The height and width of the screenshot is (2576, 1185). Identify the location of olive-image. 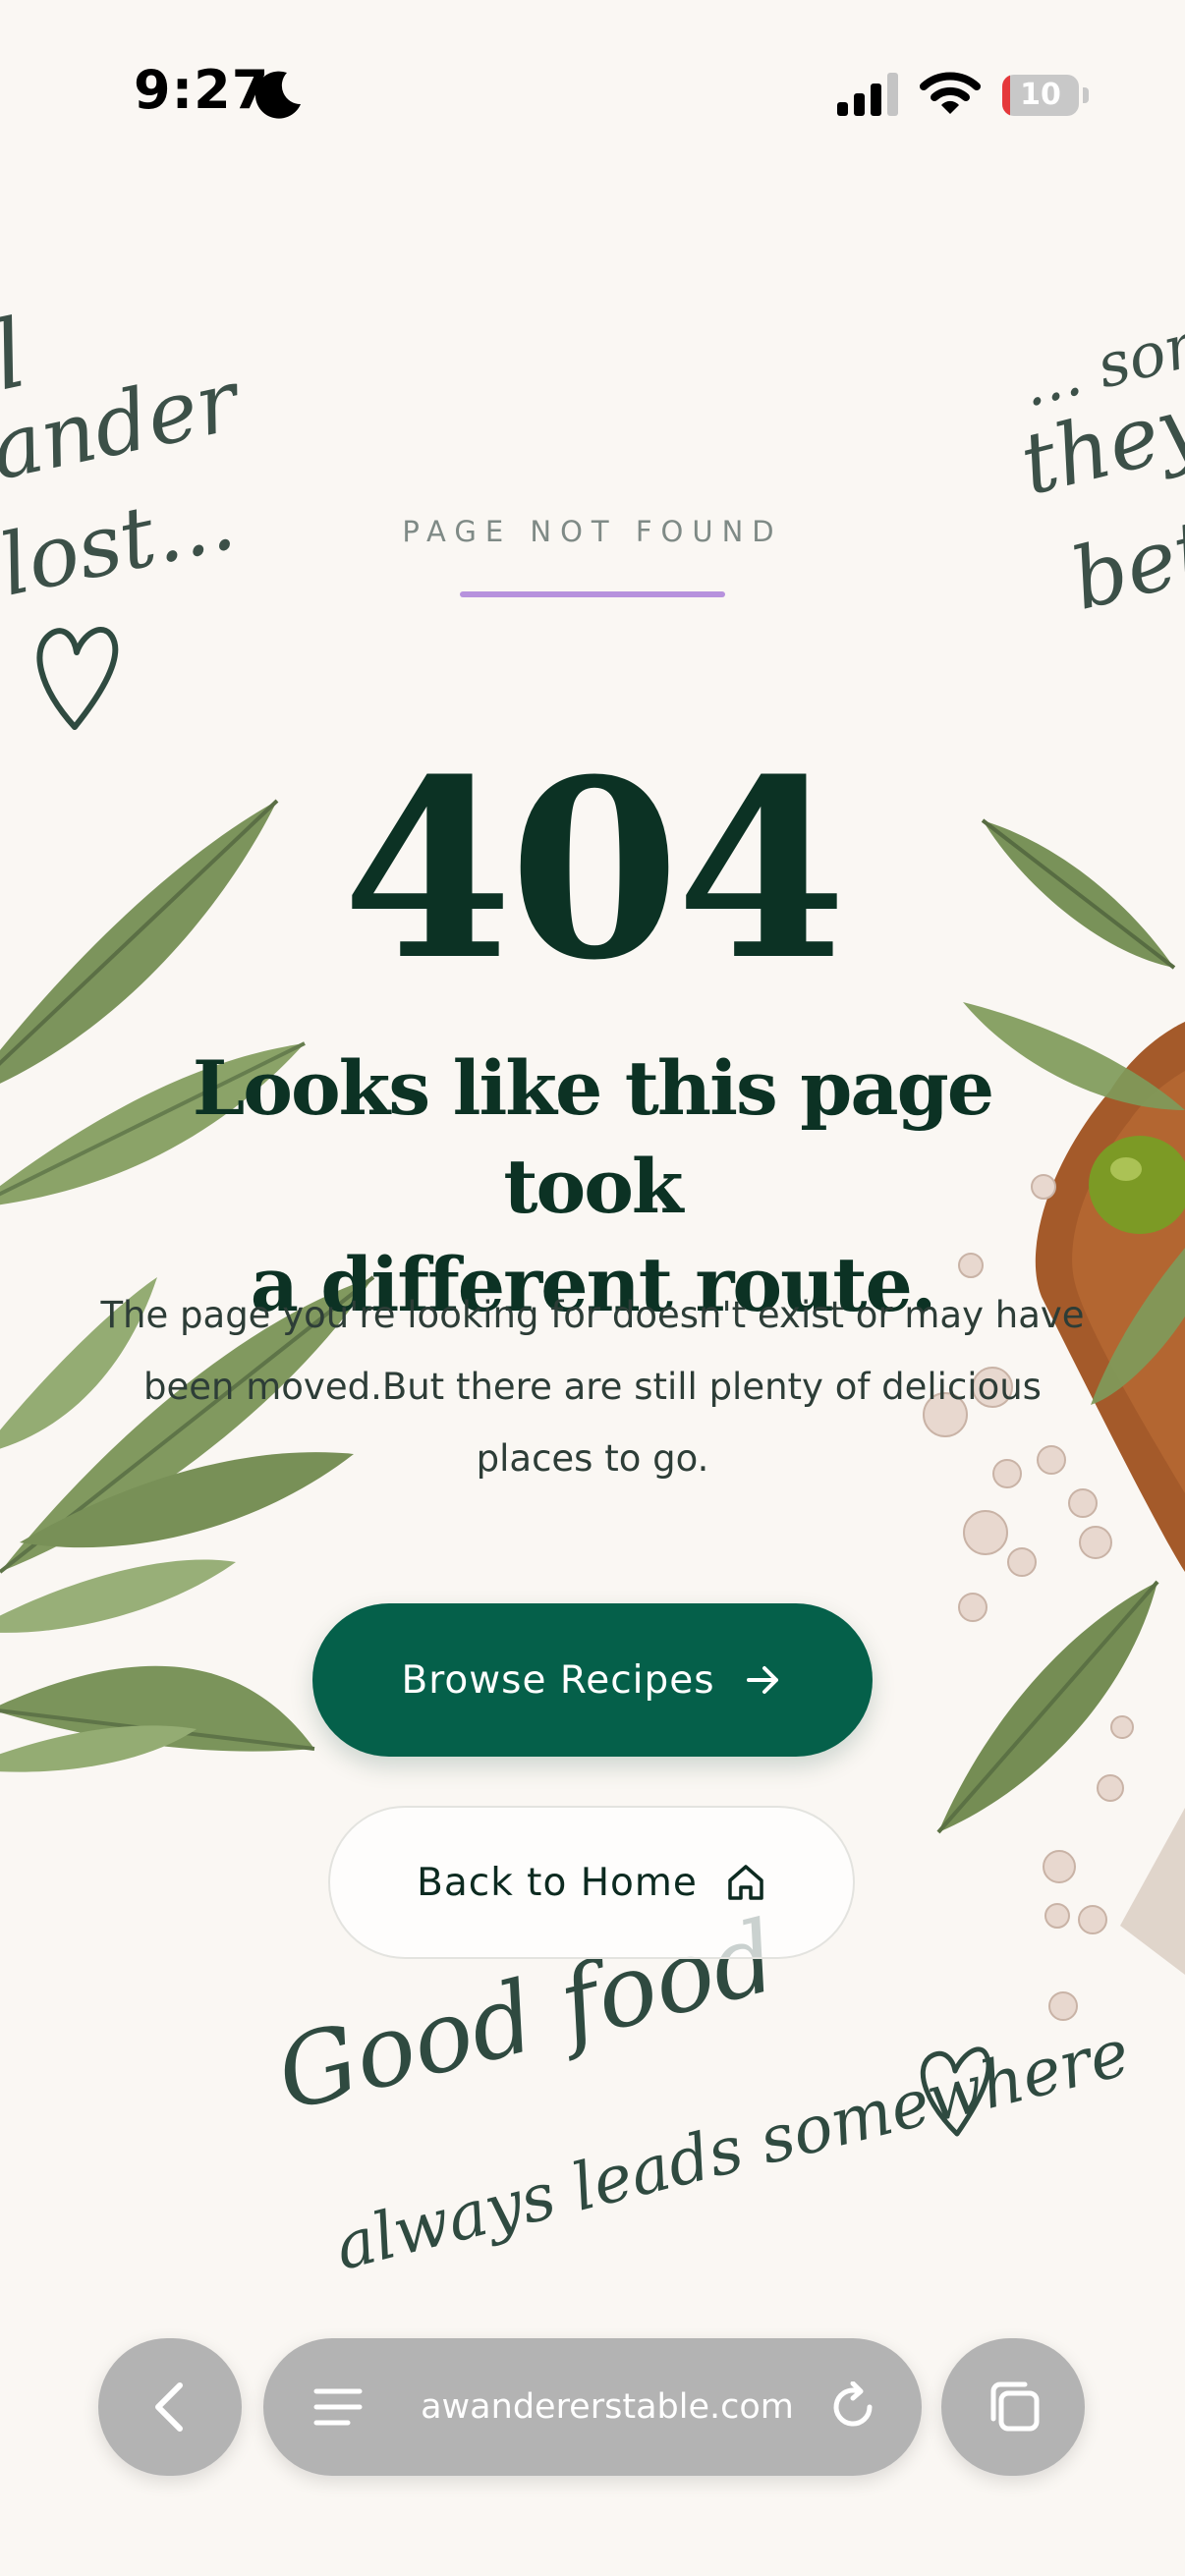
(1137, 1185).